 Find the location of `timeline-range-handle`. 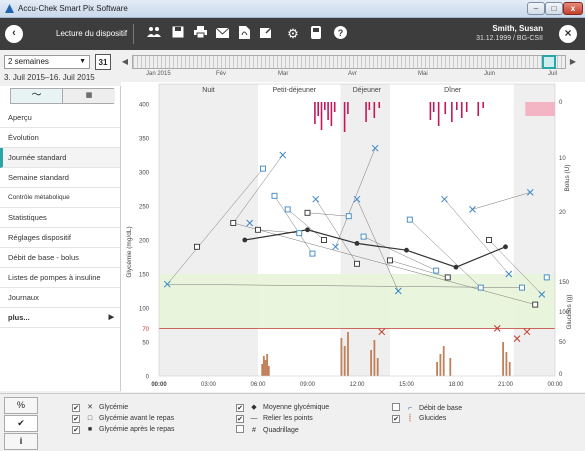

timeline-range-handle is located at coordinates (549, 62).